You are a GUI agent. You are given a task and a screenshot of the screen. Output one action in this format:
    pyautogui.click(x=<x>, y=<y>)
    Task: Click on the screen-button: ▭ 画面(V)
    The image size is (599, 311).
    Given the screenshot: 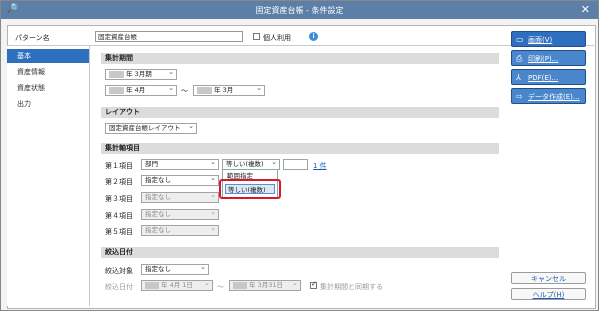 What is the action you would take?
    pyautogui.click(x=548, y=39)
    